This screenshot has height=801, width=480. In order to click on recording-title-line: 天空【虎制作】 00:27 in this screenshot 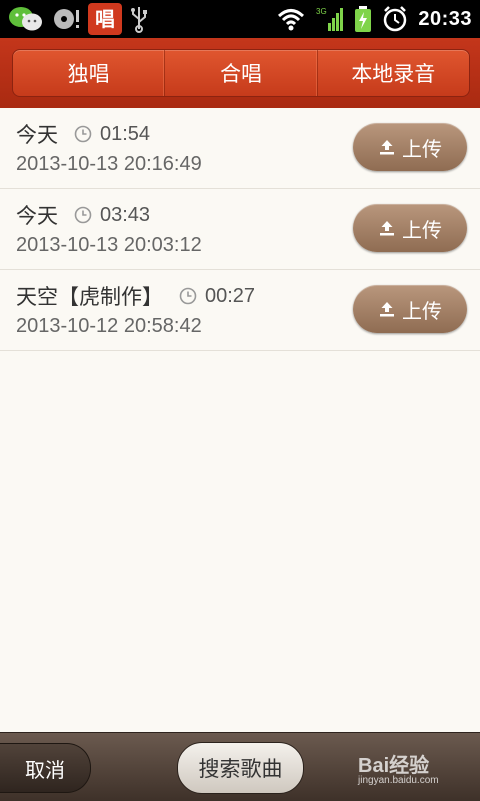, I will do `click(135, 296)`.